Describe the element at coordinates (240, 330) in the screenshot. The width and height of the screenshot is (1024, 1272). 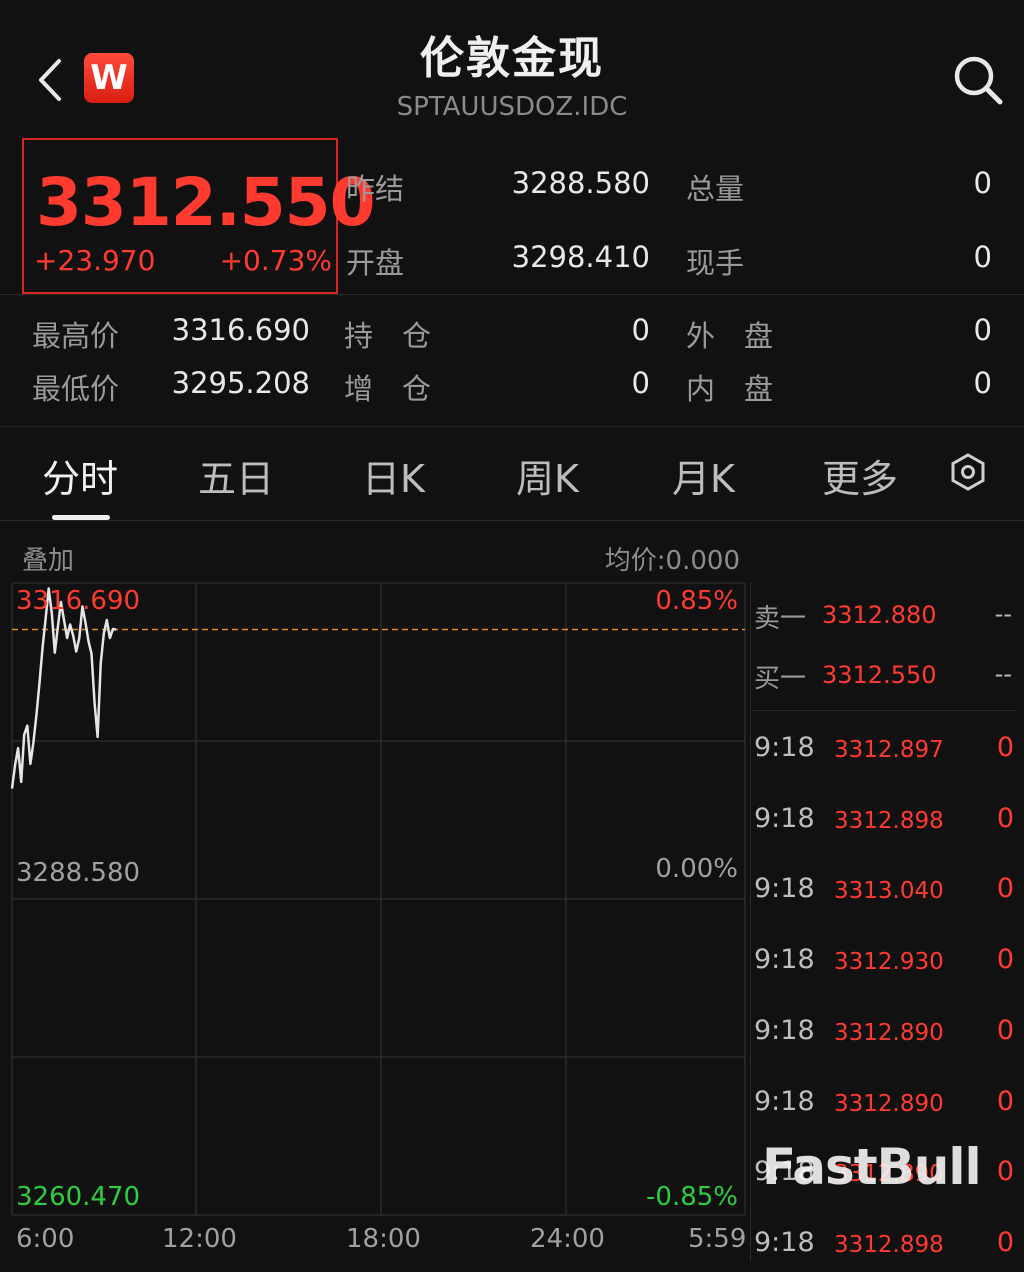
I see `high-value: 3316.690` at that location.